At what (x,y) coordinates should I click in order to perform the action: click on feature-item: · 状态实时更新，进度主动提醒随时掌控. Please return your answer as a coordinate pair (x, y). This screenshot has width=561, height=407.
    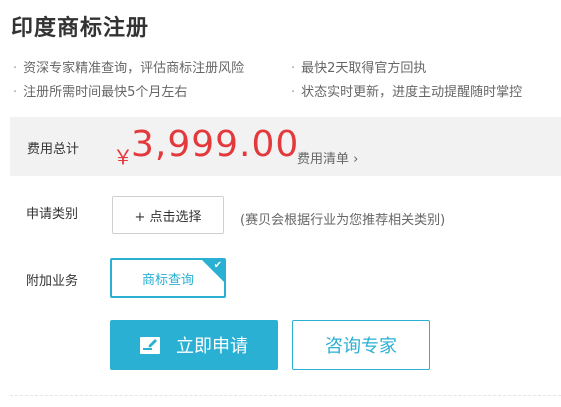
    Looking at the image, I should click on (406, 90).